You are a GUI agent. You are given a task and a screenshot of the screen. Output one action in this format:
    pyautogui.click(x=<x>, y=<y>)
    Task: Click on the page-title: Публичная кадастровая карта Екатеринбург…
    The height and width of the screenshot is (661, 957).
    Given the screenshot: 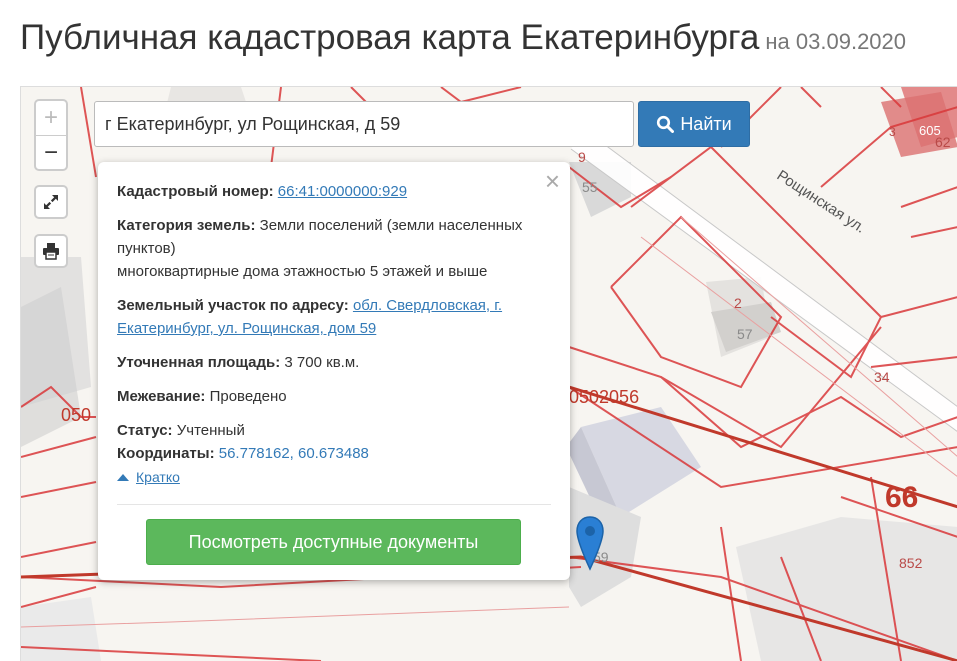 What is the action you would take?
    pyautogui.click(x=390, y=37)
    